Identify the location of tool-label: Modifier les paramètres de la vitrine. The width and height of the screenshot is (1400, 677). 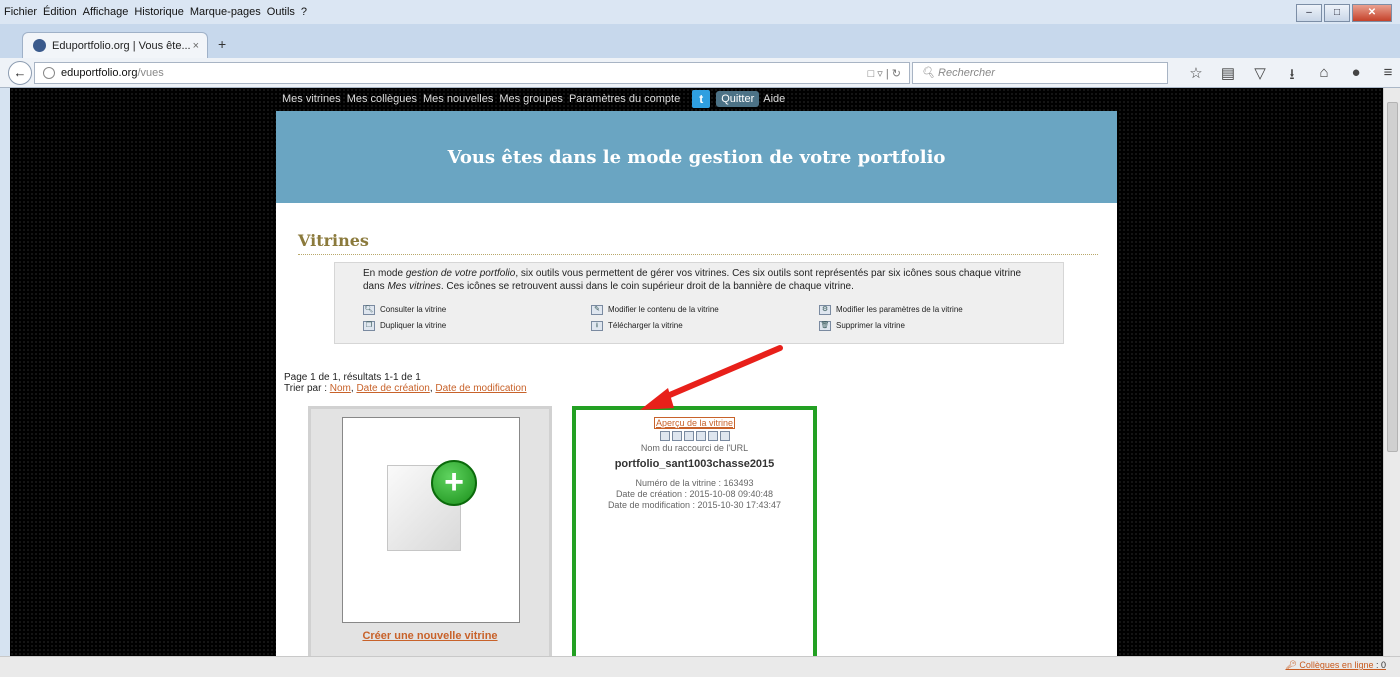
(899, 309).